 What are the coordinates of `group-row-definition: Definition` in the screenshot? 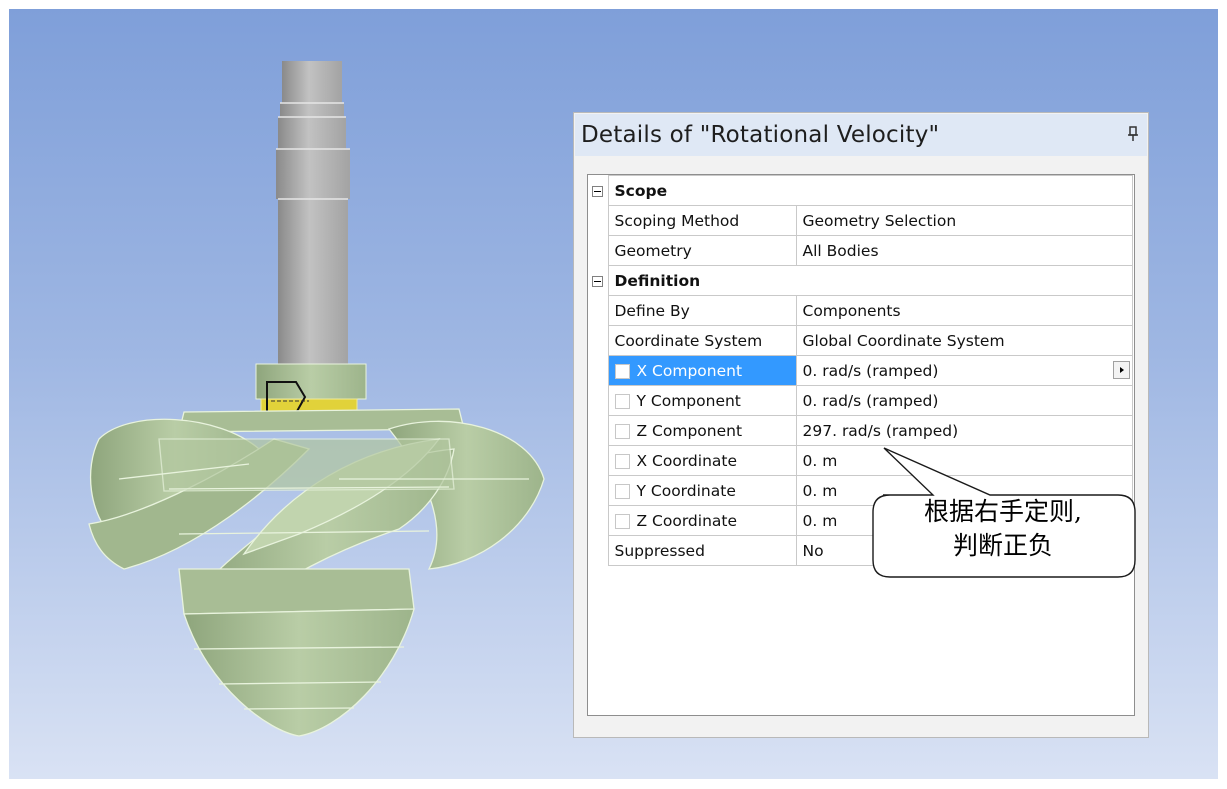 It's located at (860, 280).